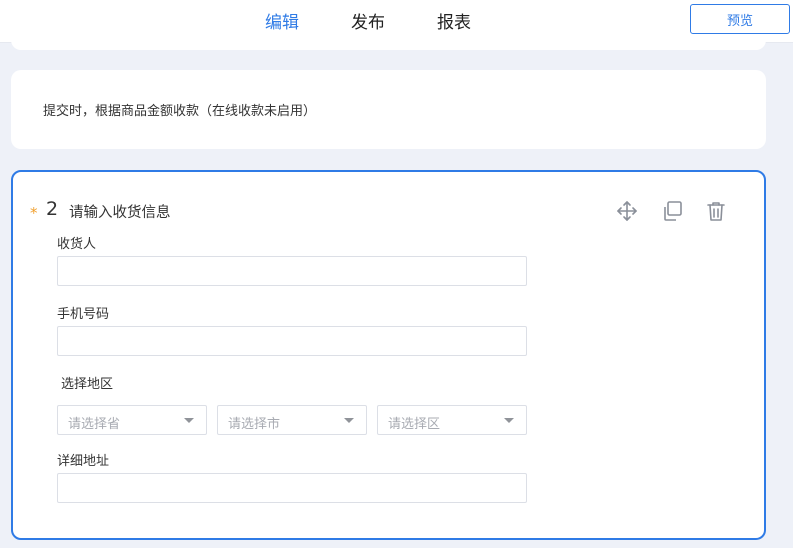  I want to click on region-label: 选择地区, so click(87, 384).